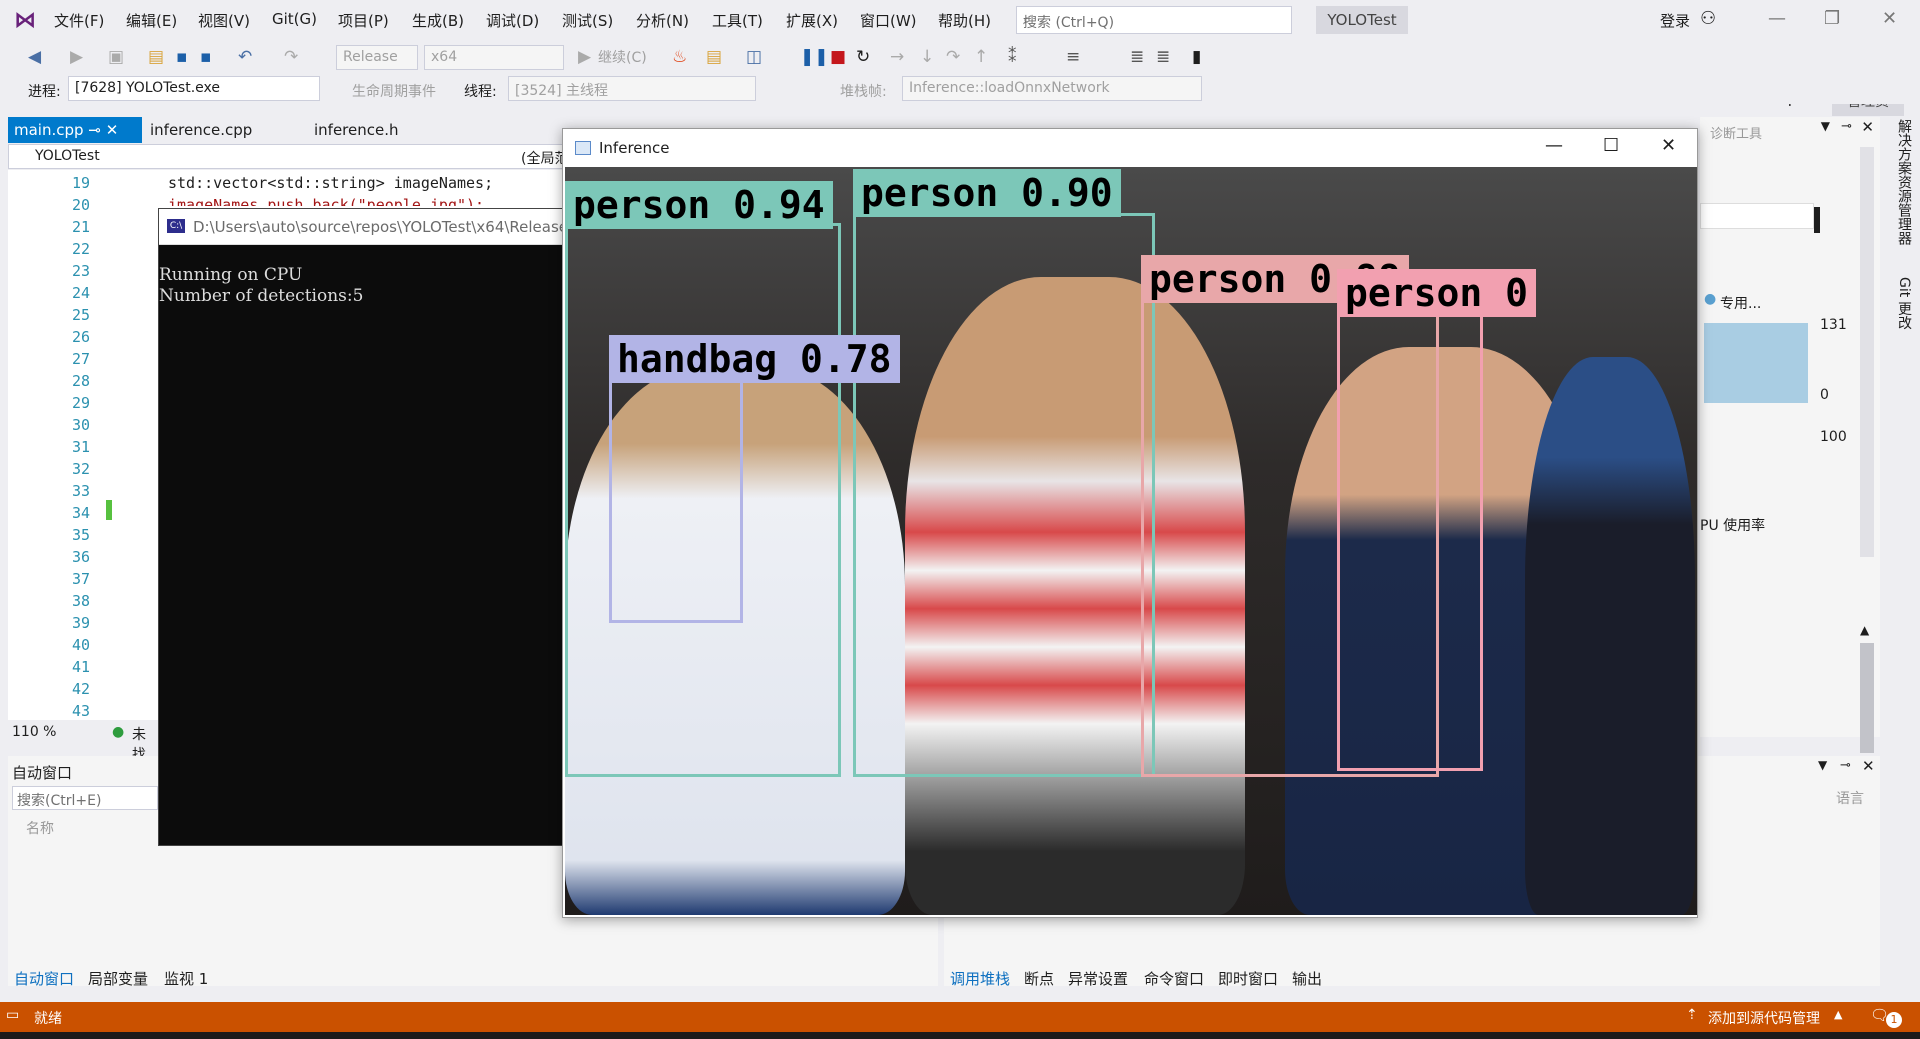  Describe the element at coordinates (494, 57) in the screenshot. I see `platform-select: x64` at that location.